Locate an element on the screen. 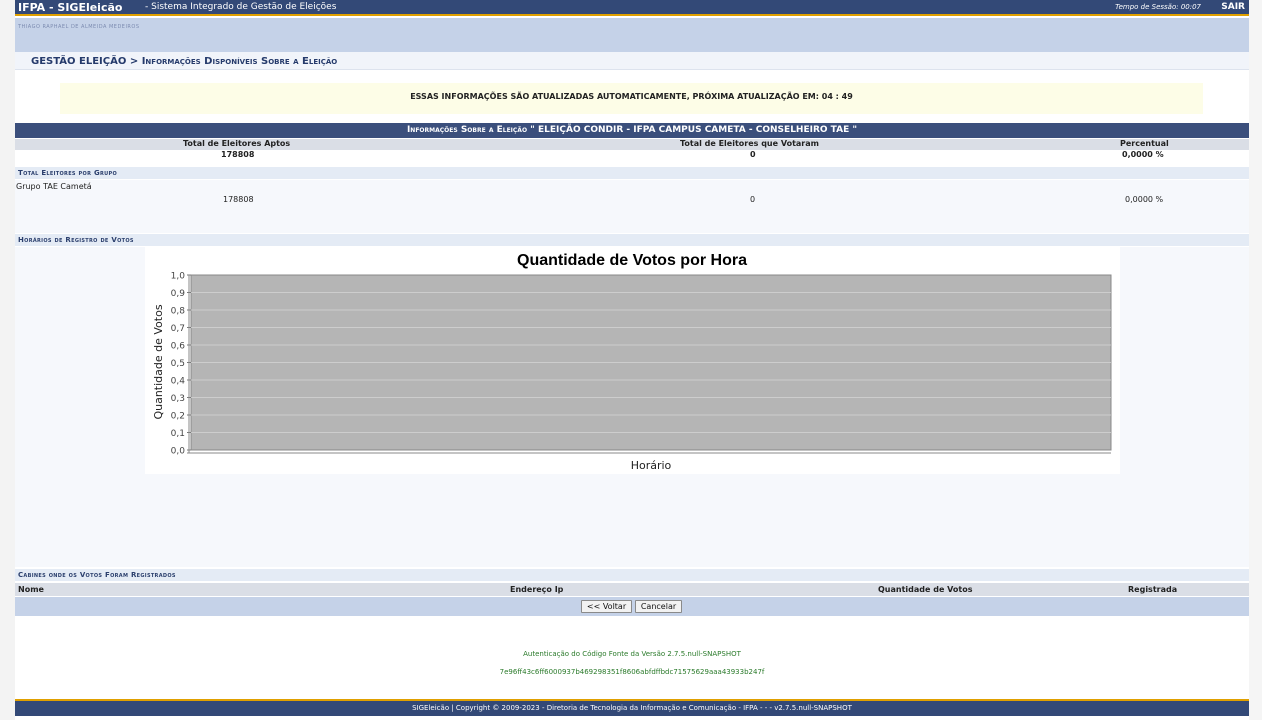  section-cabins: Cabines onde os Votos Foram Registrados is located at coordinates (632, 575).